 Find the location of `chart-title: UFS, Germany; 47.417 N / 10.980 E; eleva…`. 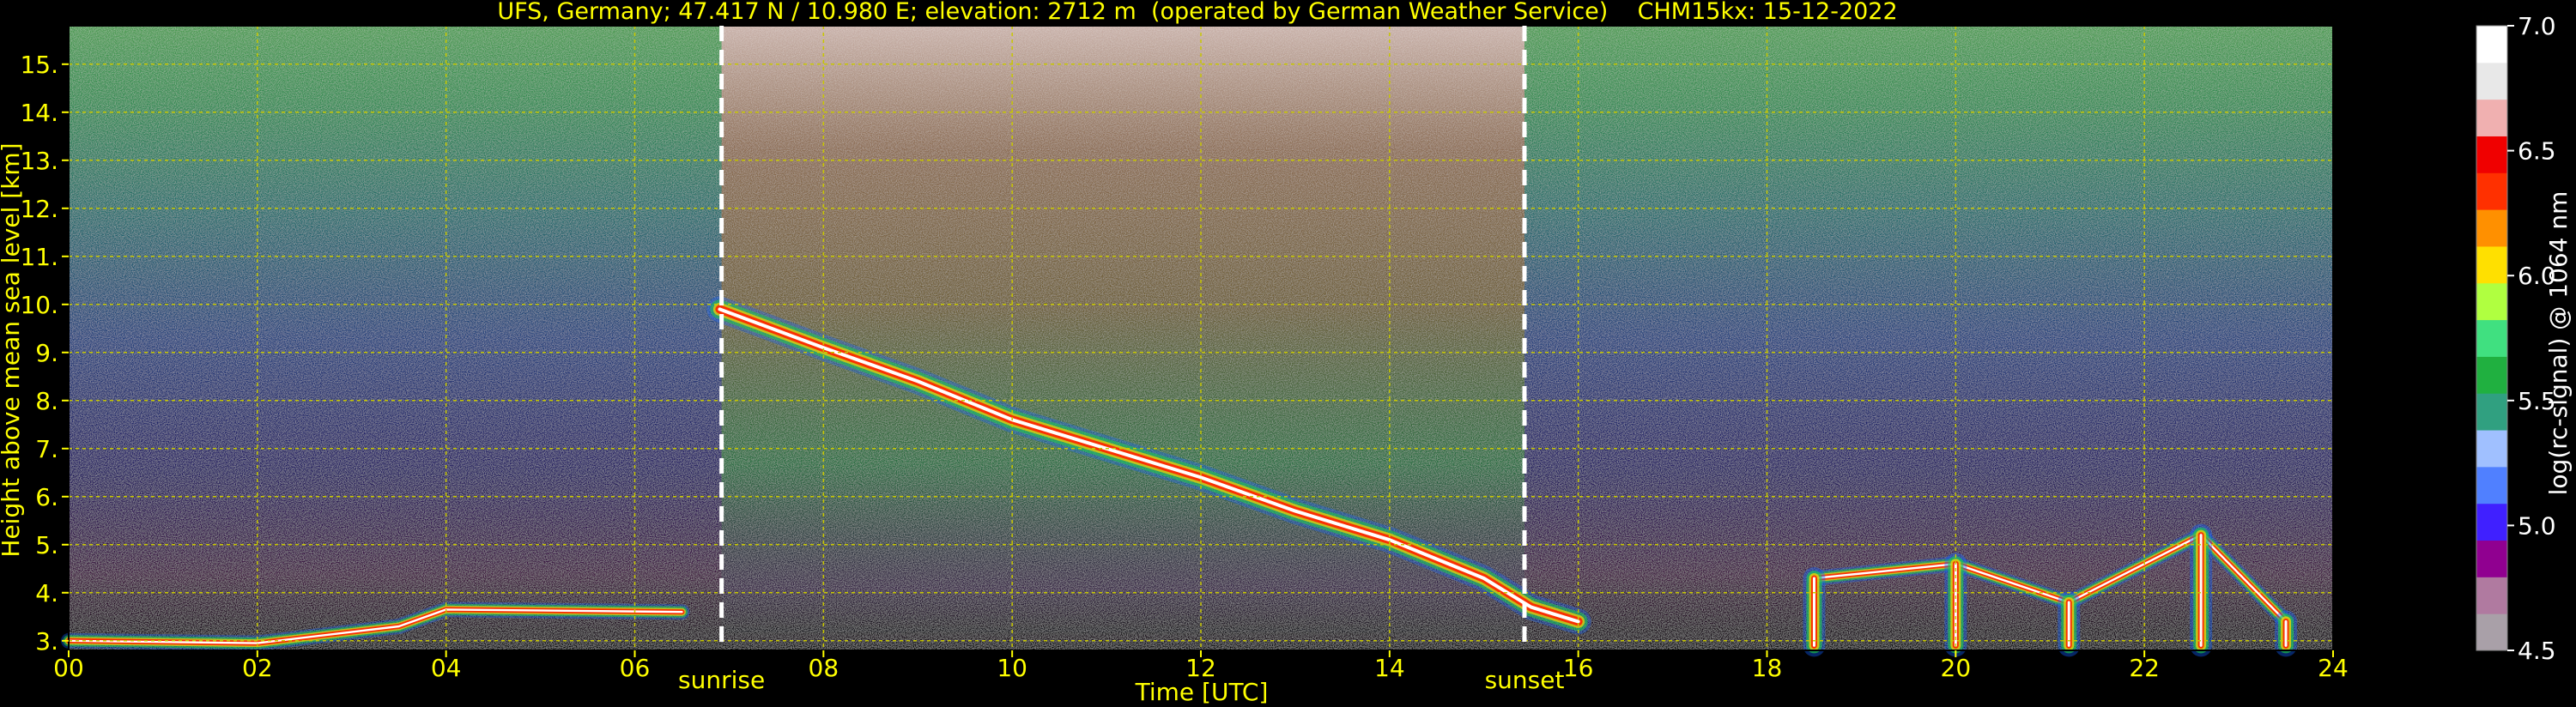

chart-title: UFS, Germany; 47.417 N / 10.980 E; eleva… is located at coordinates (1197, 12).